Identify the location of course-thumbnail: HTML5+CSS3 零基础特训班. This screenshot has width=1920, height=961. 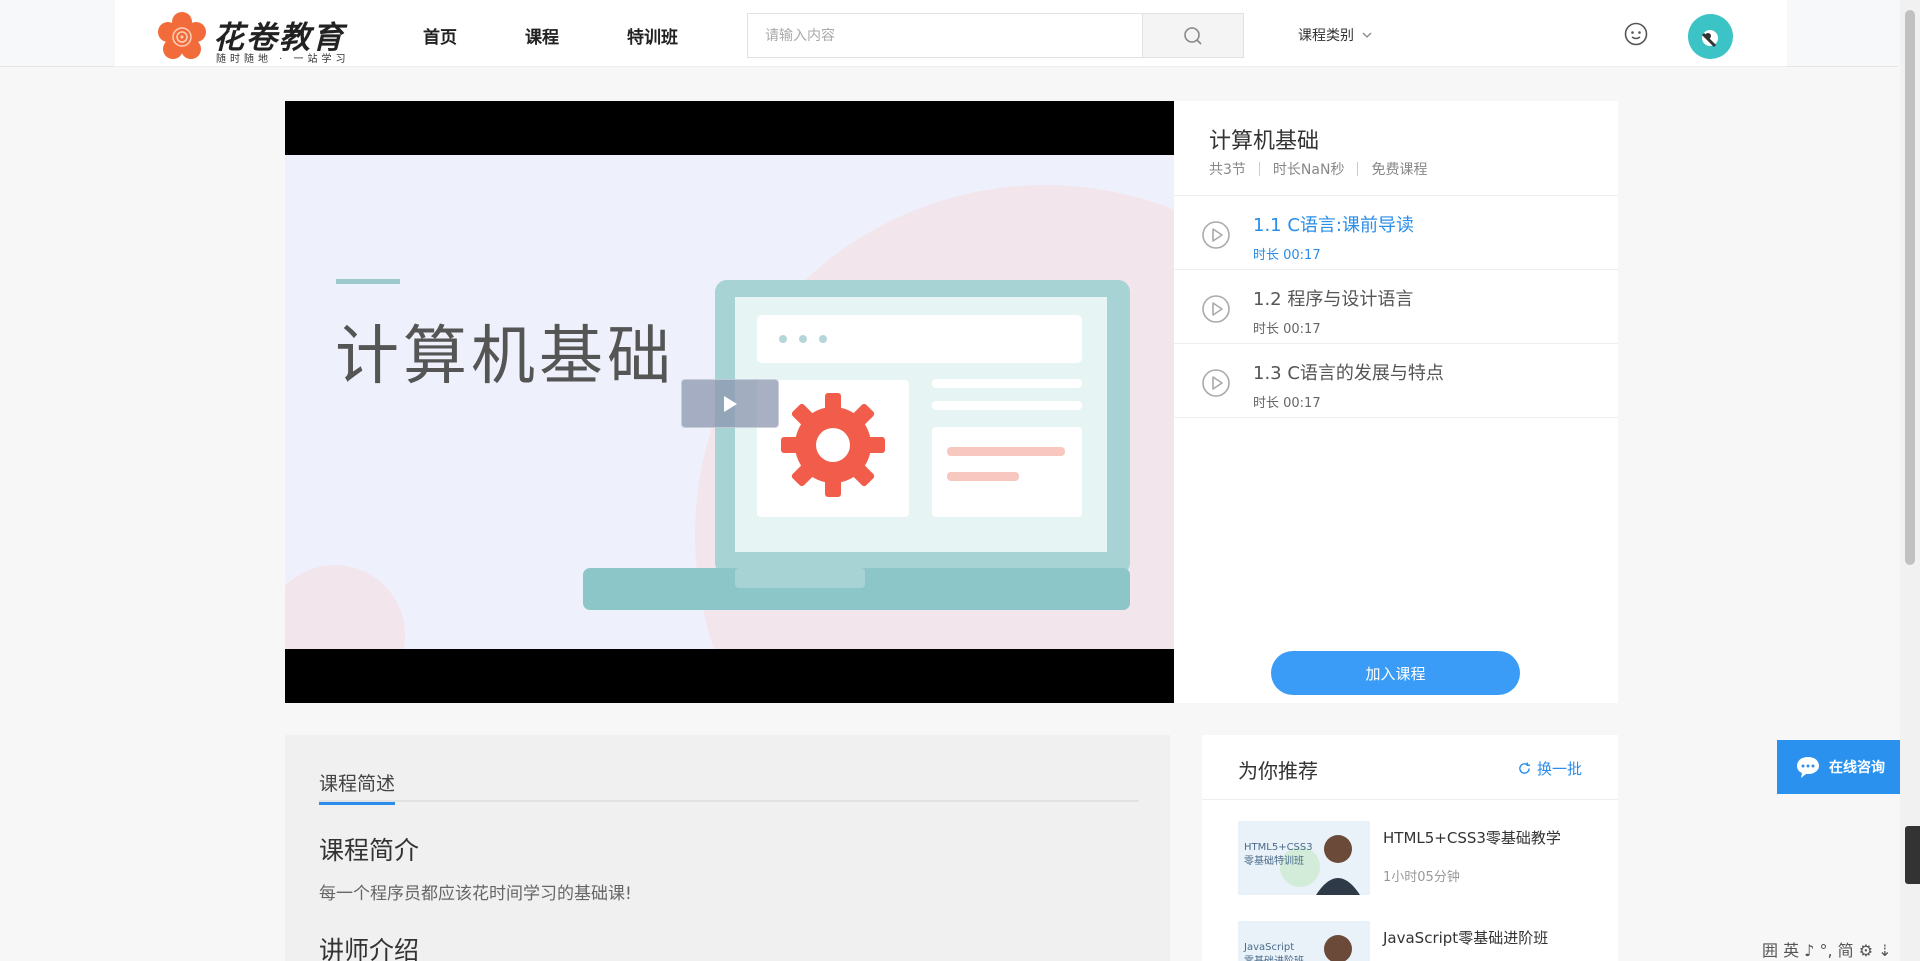
(1304, 858).